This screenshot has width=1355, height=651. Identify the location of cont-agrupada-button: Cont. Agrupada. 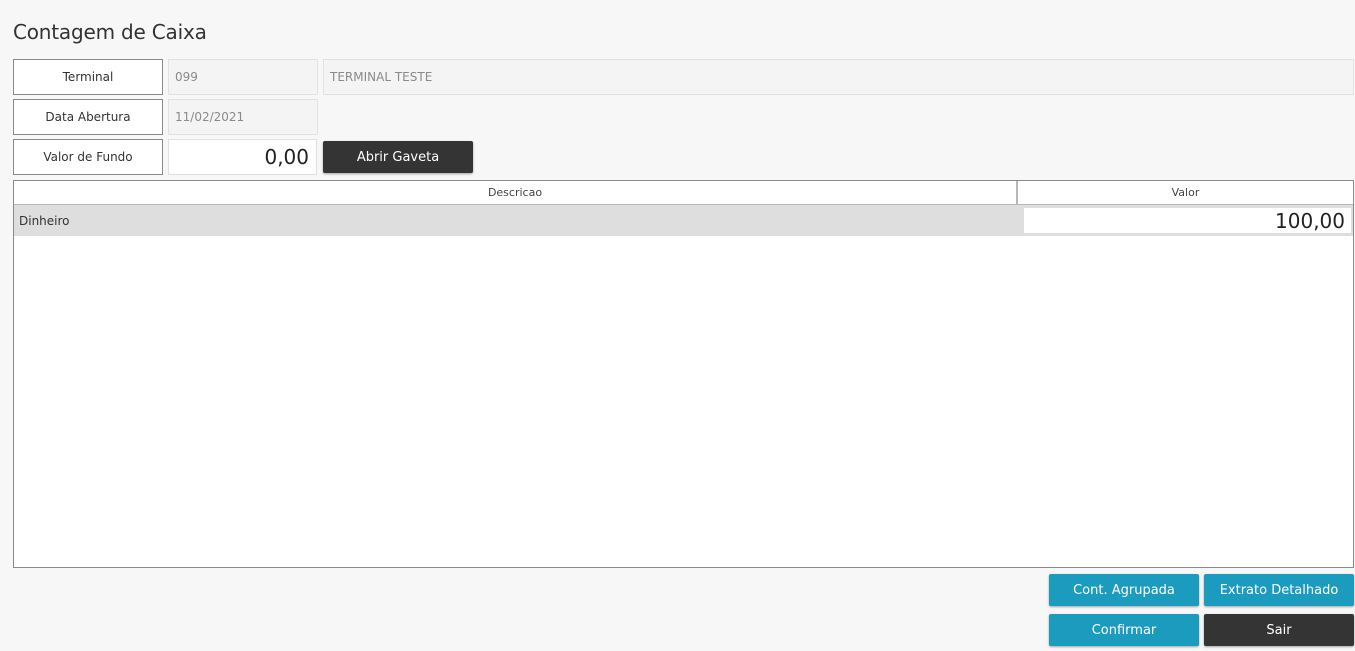
(1124, 590).